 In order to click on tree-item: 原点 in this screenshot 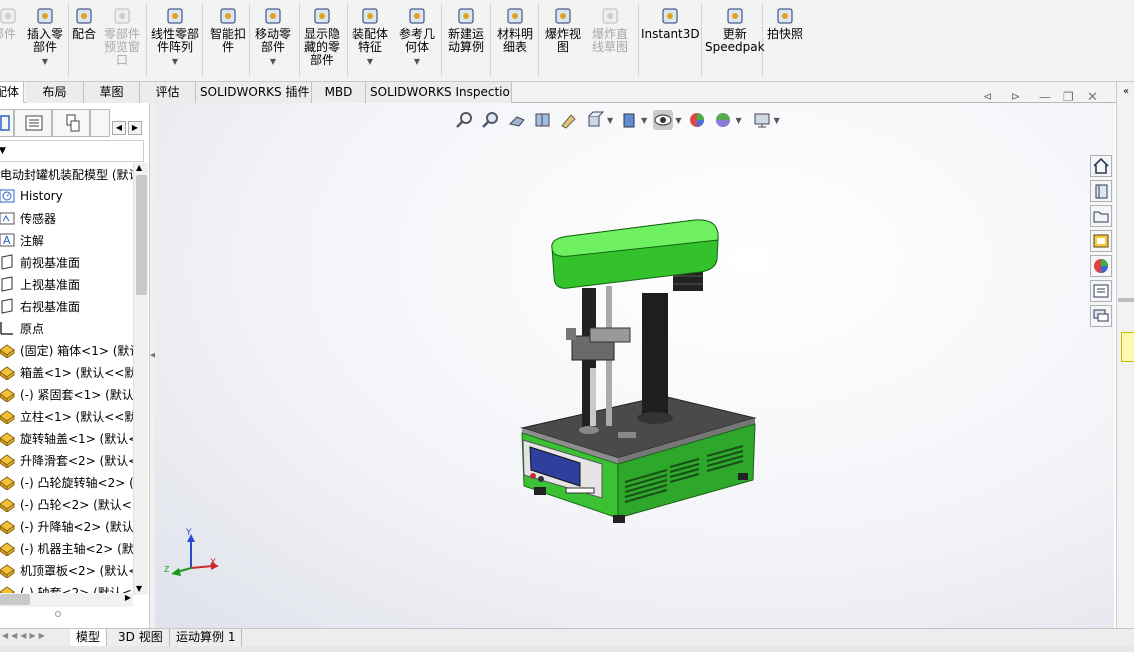, I will do `click(66, 328)`.